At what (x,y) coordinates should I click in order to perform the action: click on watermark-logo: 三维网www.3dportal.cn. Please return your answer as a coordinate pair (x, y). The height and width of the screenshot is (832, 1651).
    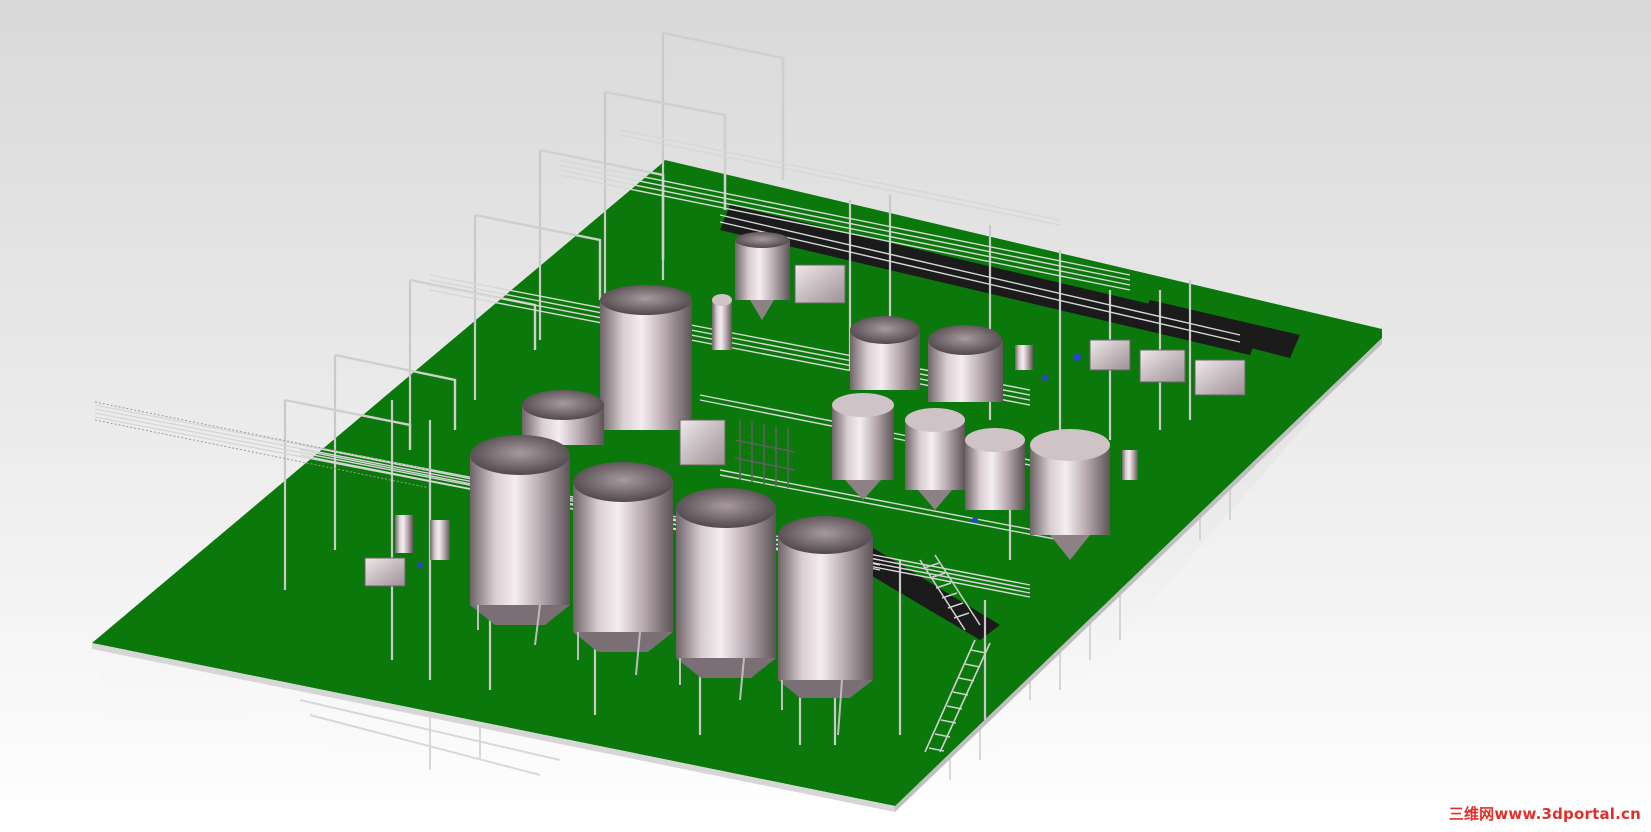
    Looking at the image, I should click on (1544, 814).